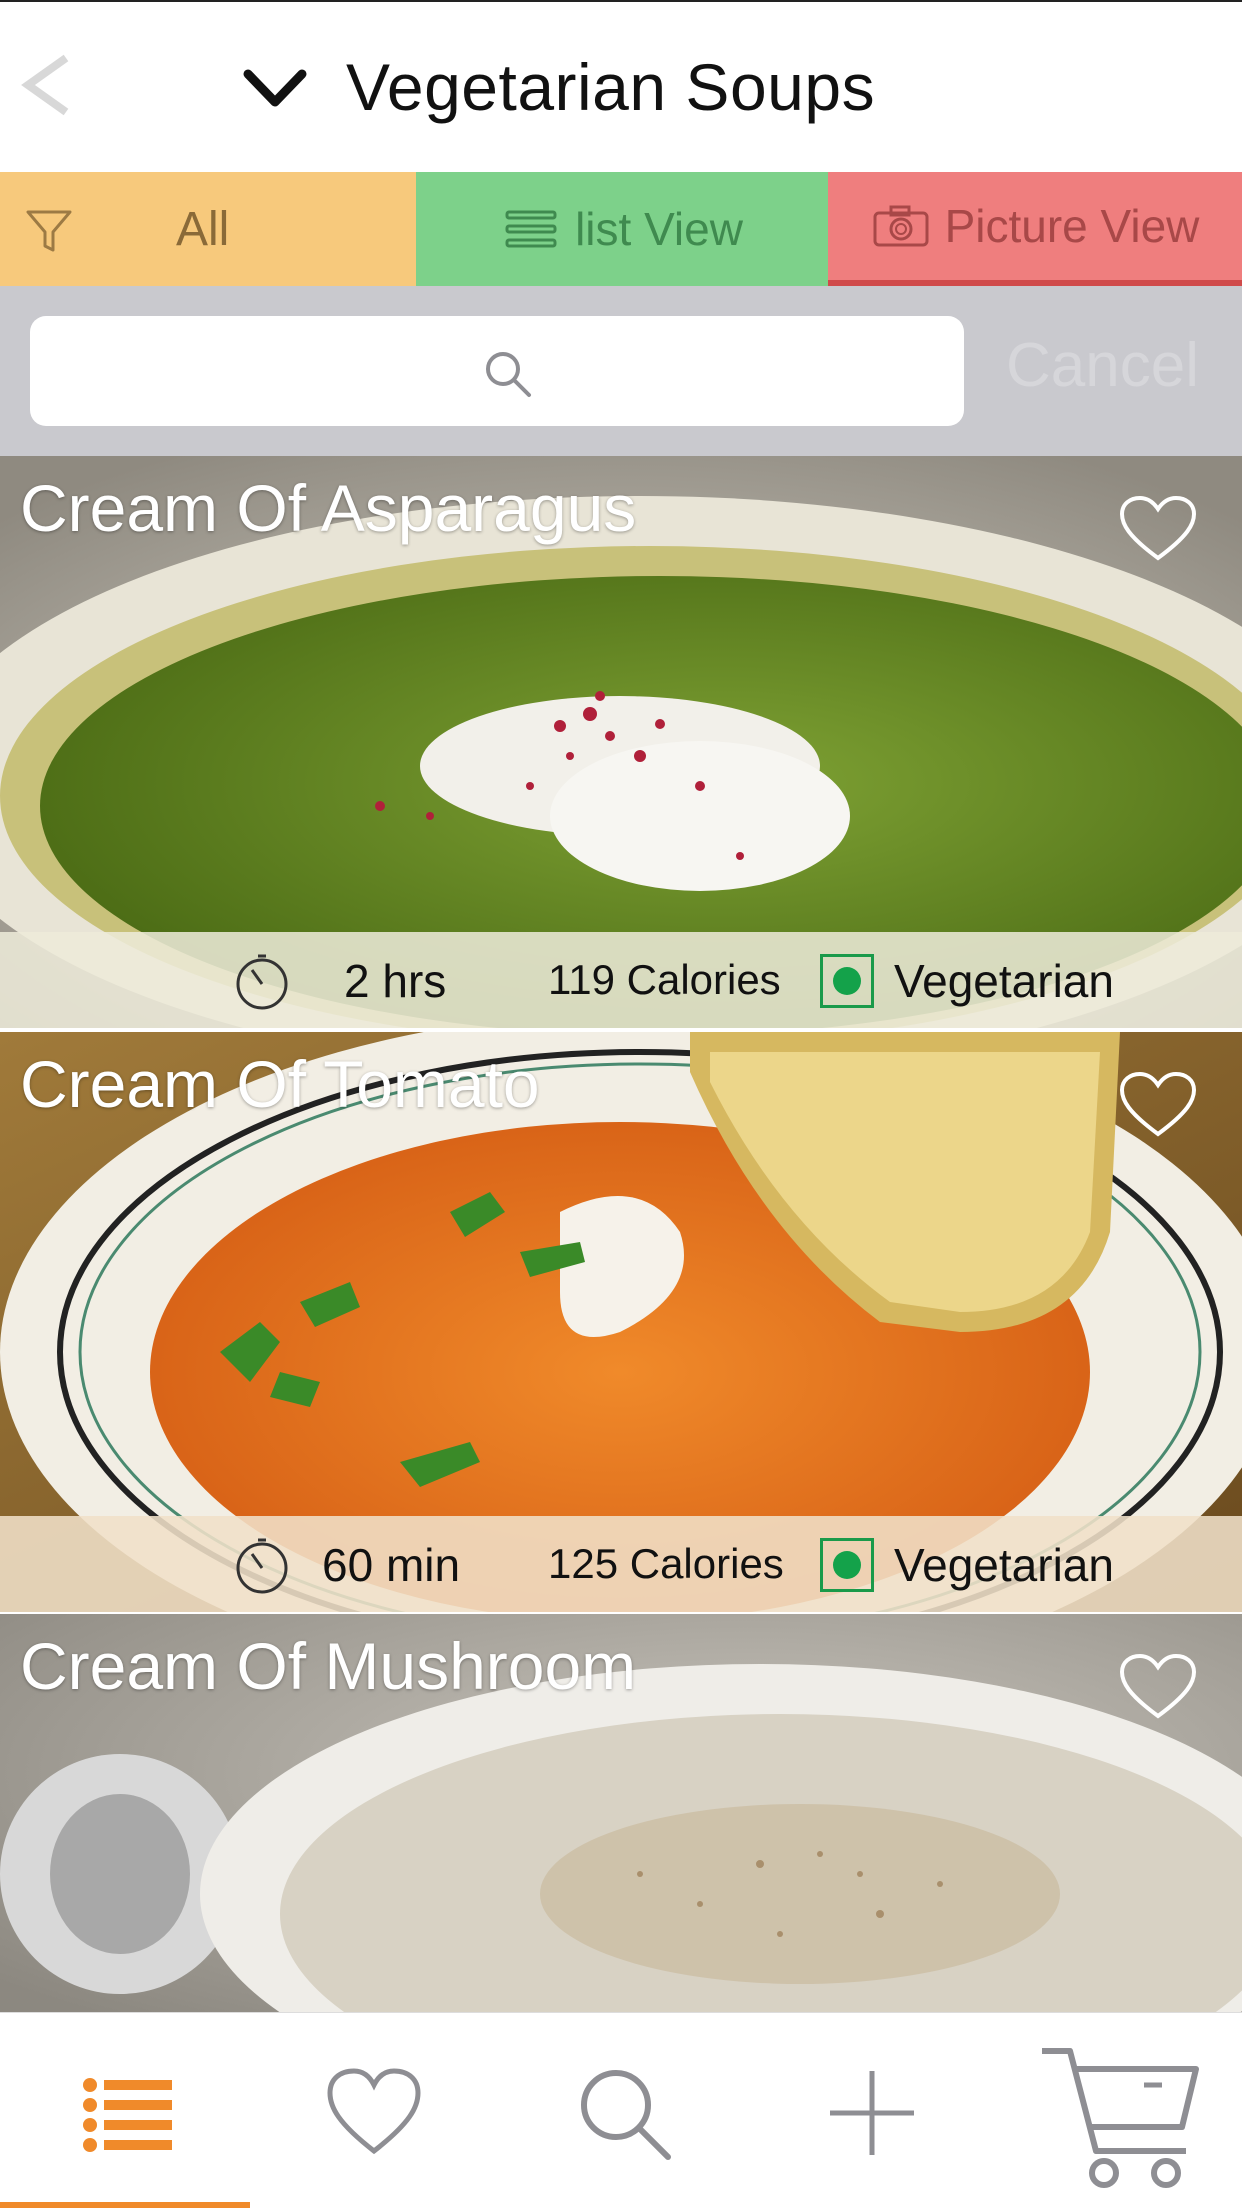  I want to click on picture-view-label: Picture View, so click(1072, 226).